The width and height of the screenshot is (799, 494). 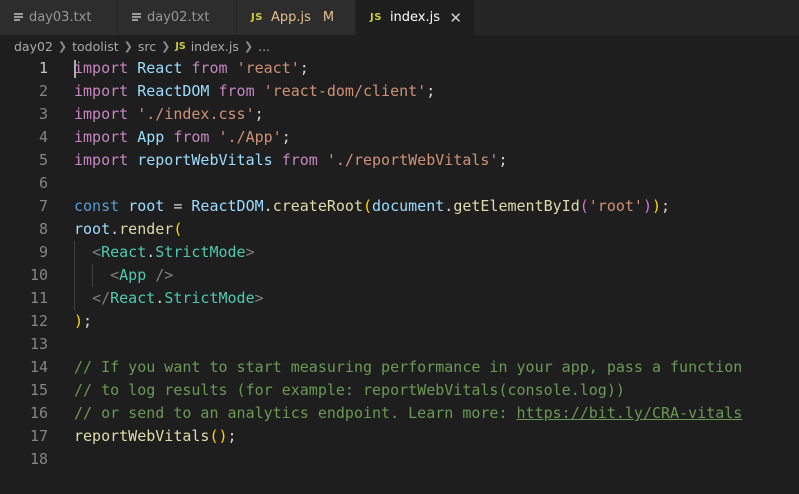 I want to click on code-text: import './index.css';, so click(x=169, y=114).